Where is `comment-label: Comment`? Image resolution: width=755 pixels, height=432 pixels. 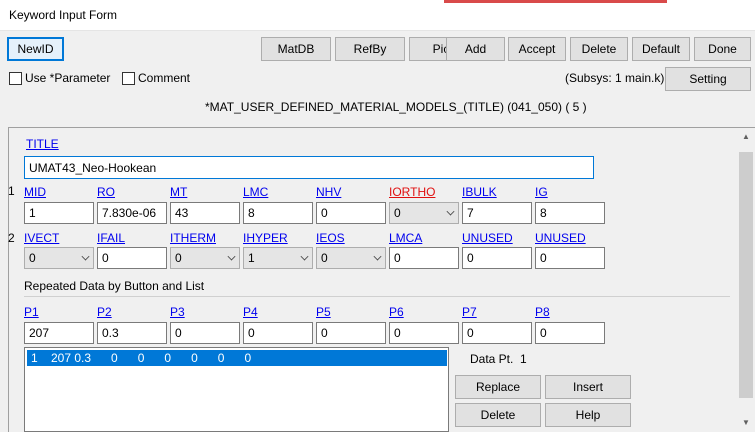 comment-label: Comment is located at coordinates (164, 78).